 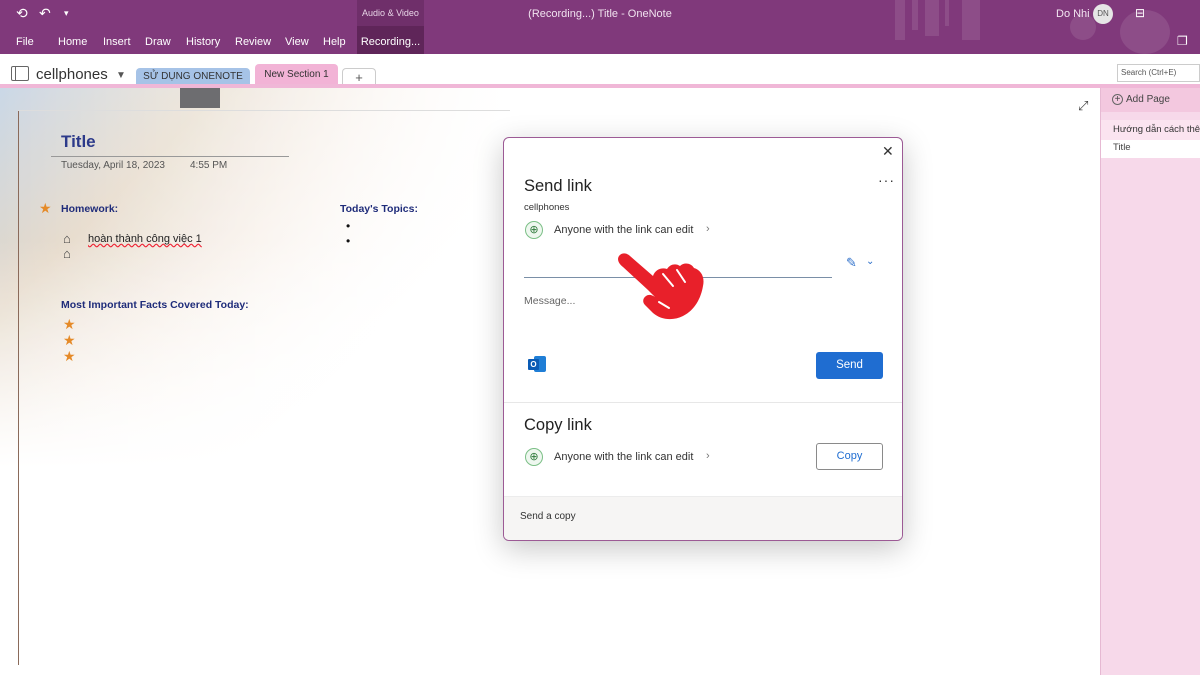 What do you see at coordinates (703, 402) in the screenshot?
I see `dialog-divider` at bounding box center [703, 402].